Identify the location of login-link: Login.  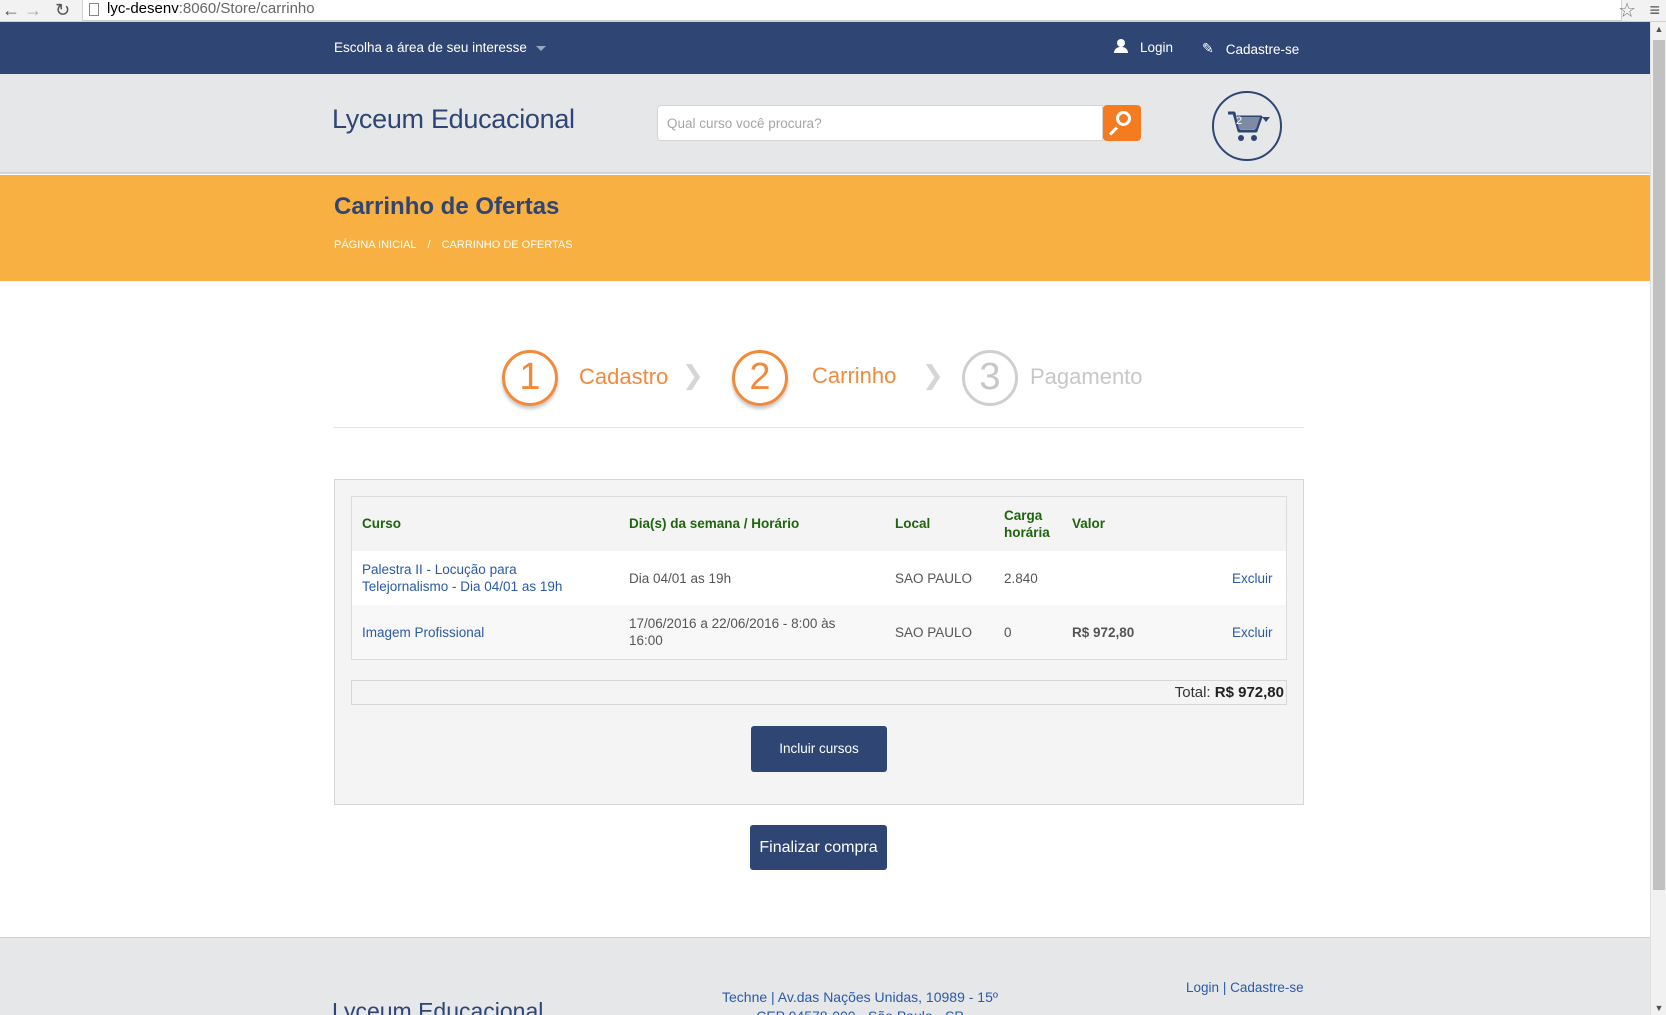
(1143, 48).